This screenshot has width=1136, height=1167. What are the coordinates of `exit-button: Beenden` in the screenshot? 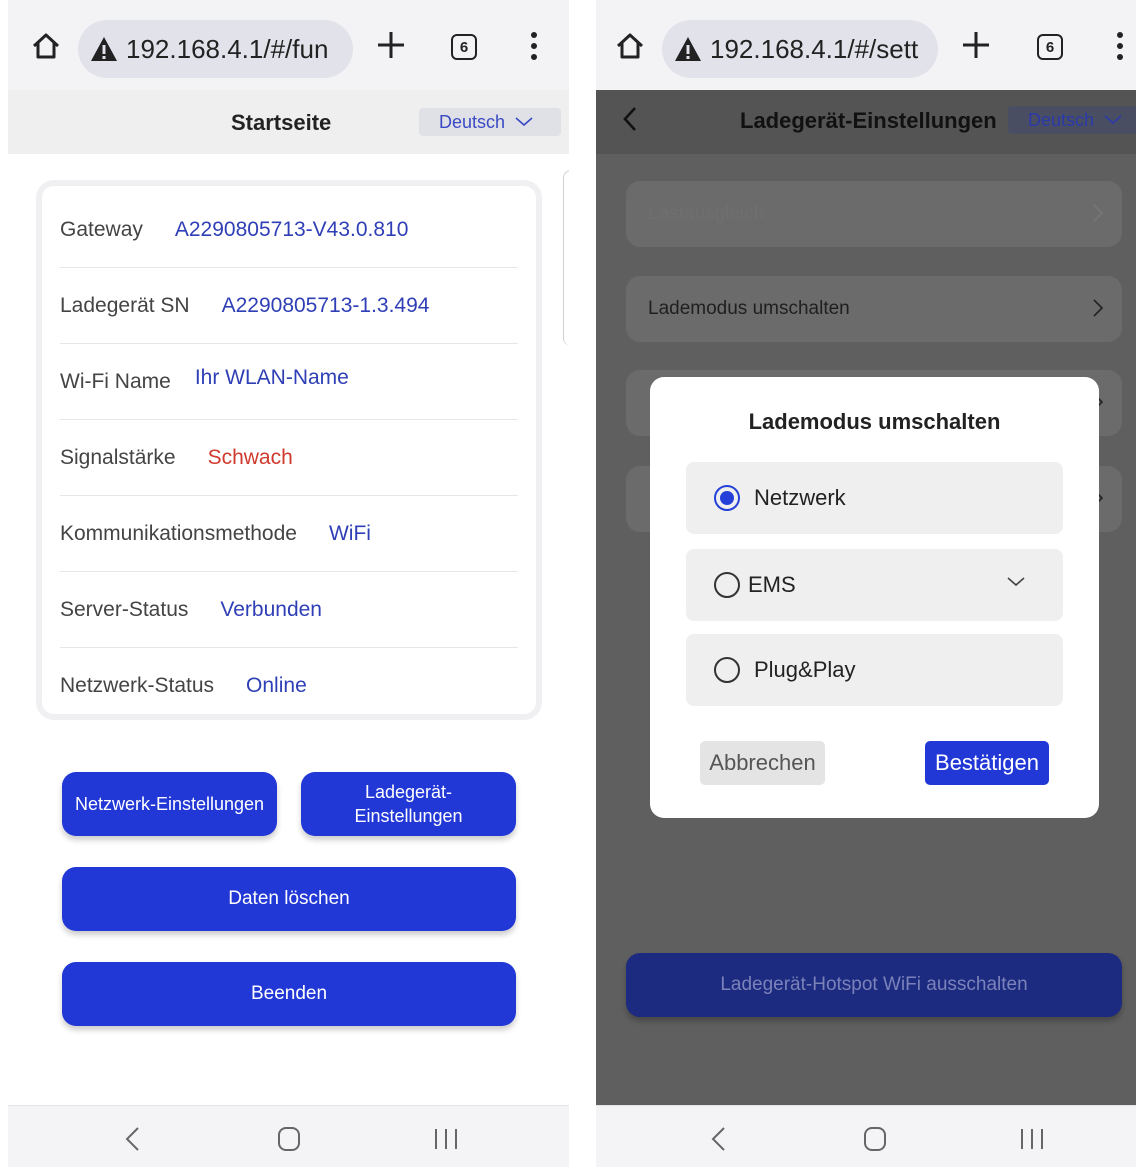 It's located at (289, 994).